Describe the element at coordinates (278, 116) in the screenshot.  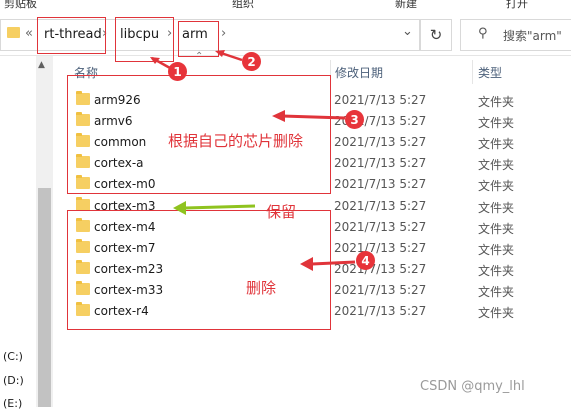
I see `arrow-3-head` at that location.